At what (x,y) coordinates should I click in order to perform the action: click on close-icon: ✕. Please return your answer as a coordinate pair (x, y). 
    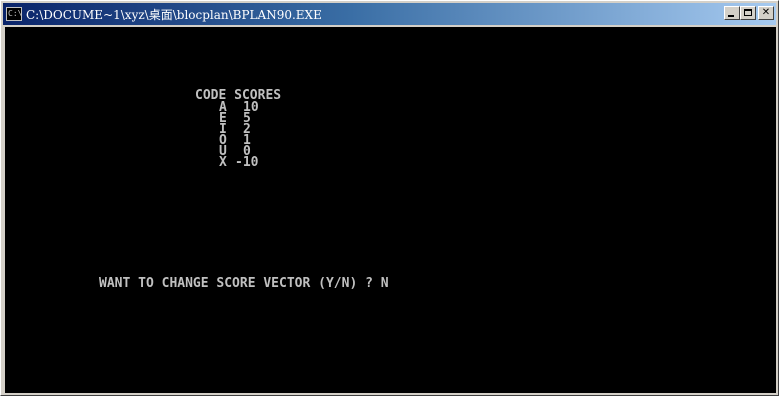
    Looking at the image, I should click on (766, 12).